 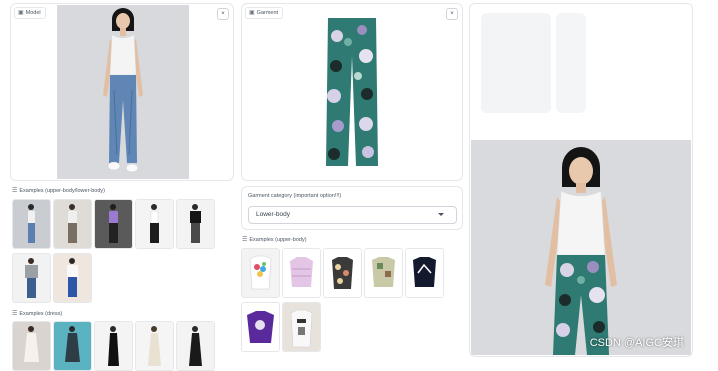 I want to click on garment-category-value: Lower-body, so click(x=273, y=214).